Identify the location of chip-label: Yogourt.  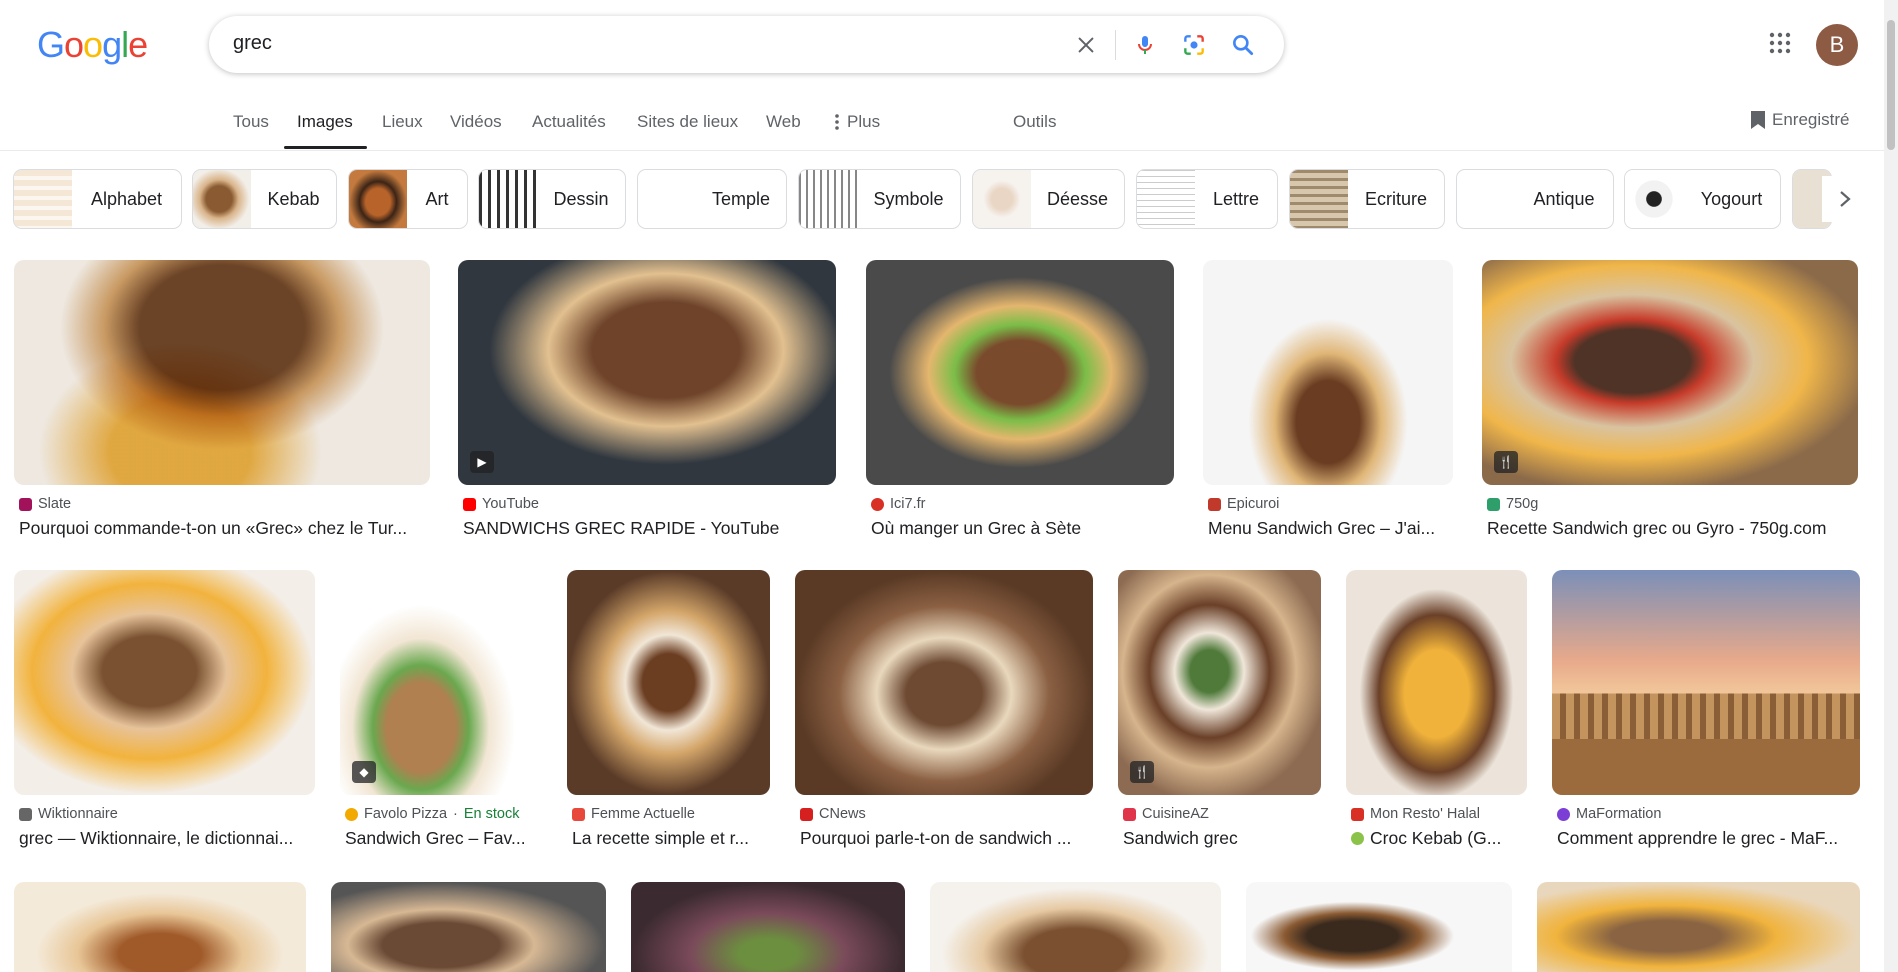
(1731, 198).